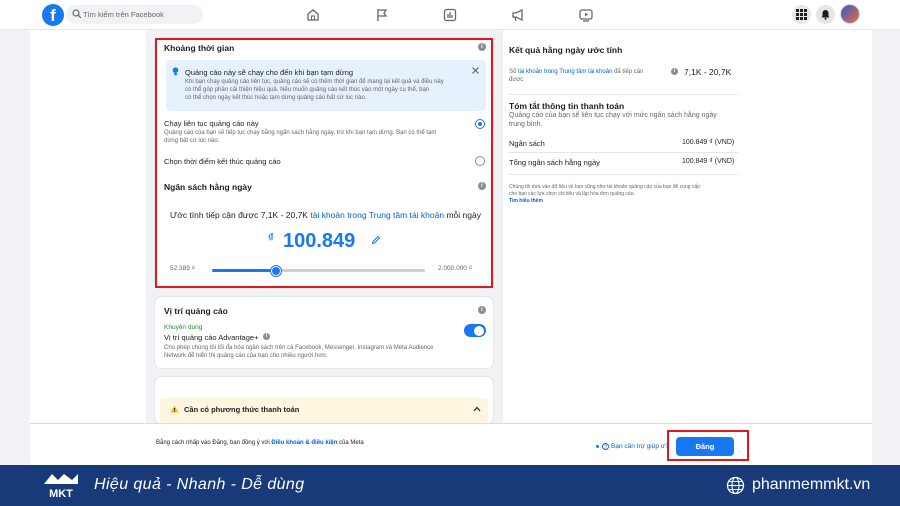 Image resolution: width=900 pixels, height=506 pixels. What do you see at coordinates (140, 14) in the screenshot?
I see `search-input` at bounding box center [140, 14].